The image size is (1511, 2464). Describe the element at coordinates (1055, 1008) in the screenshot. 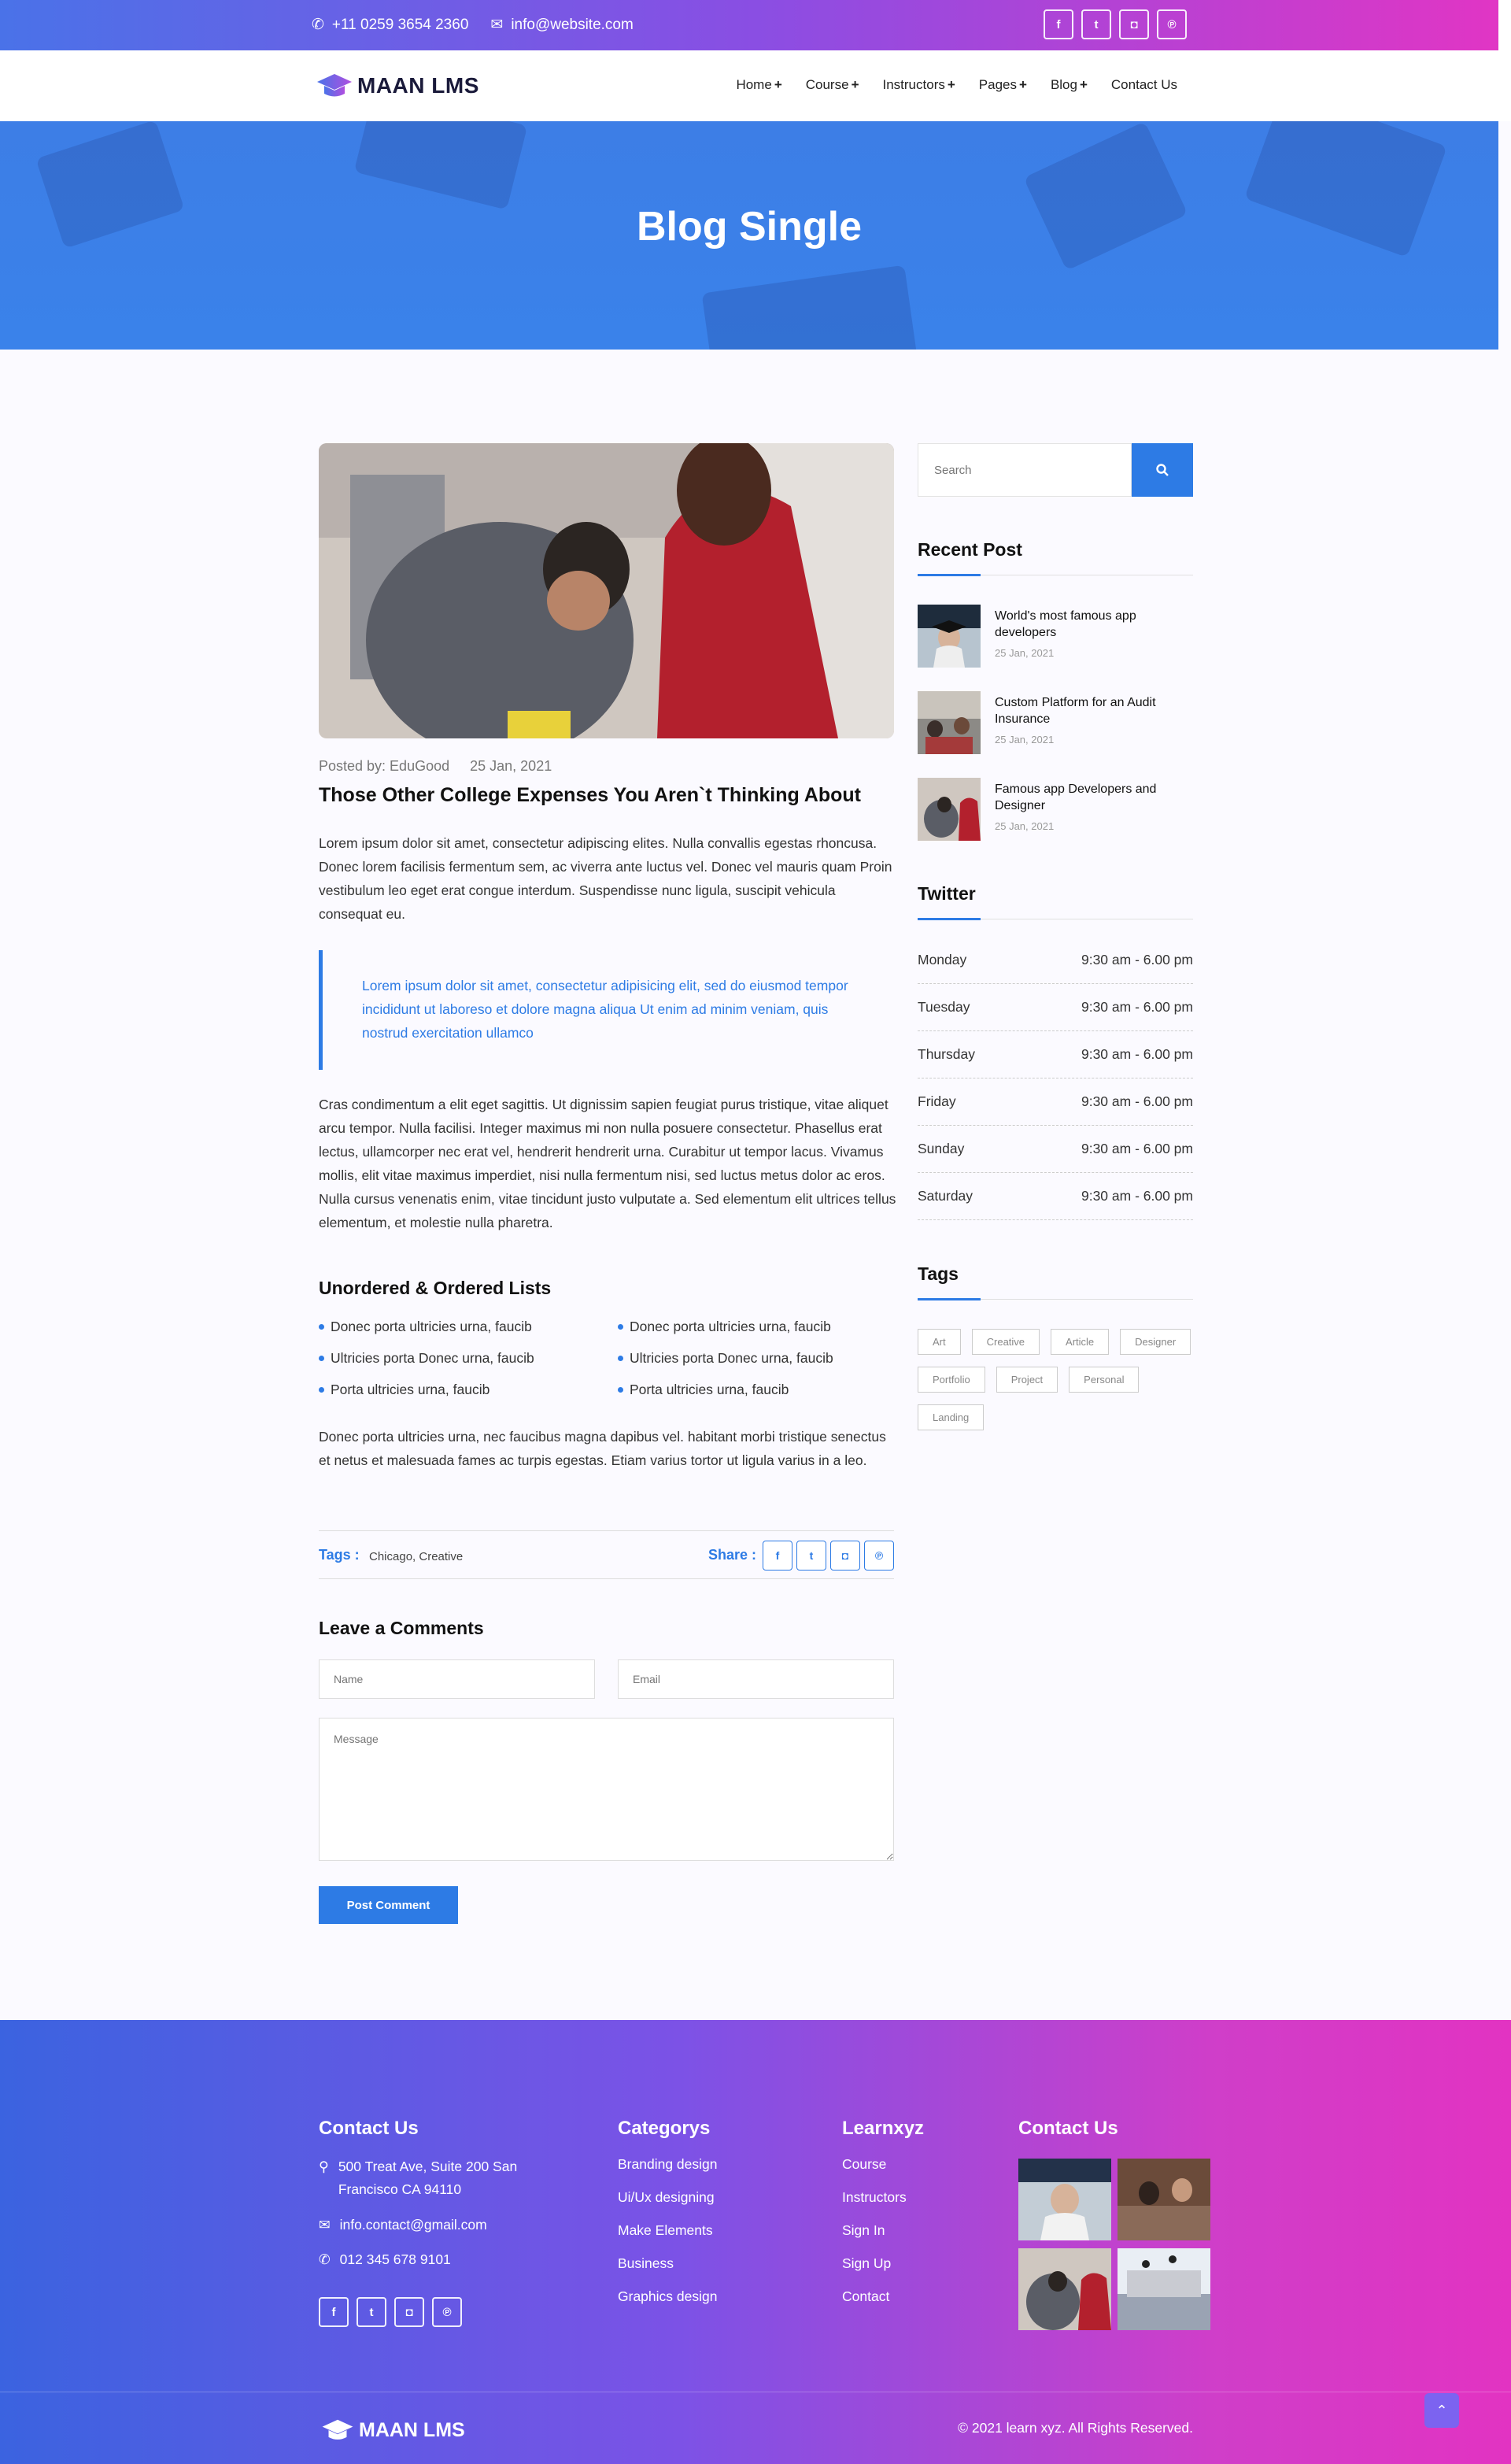

I see `hours-row: Tuesday 9:30 am - 6.00 pm` at that location.